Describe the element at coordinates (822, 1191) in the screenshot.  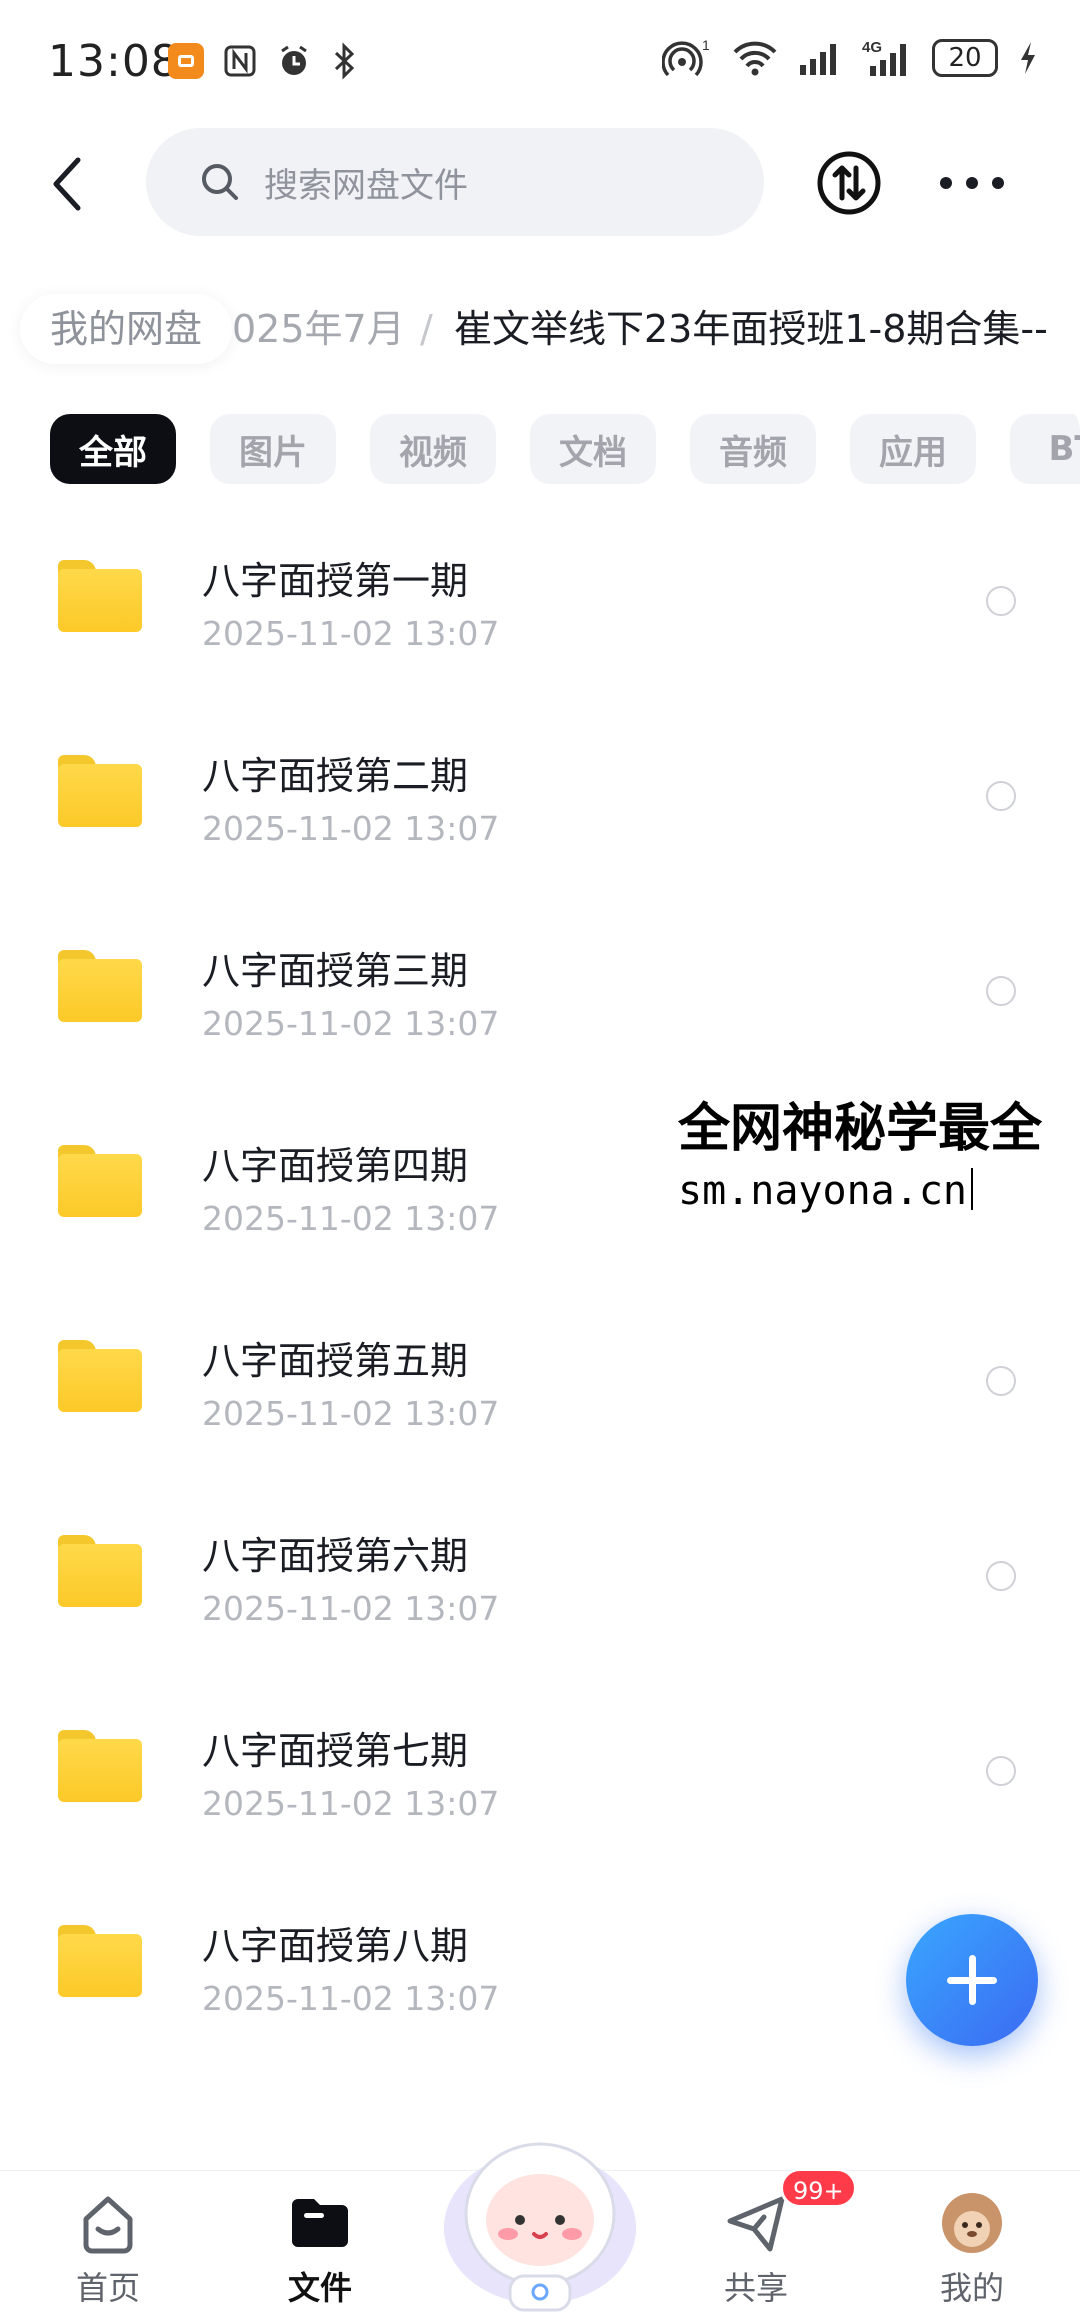
I see `watermark-url: sm.nayona.cn` at that location.